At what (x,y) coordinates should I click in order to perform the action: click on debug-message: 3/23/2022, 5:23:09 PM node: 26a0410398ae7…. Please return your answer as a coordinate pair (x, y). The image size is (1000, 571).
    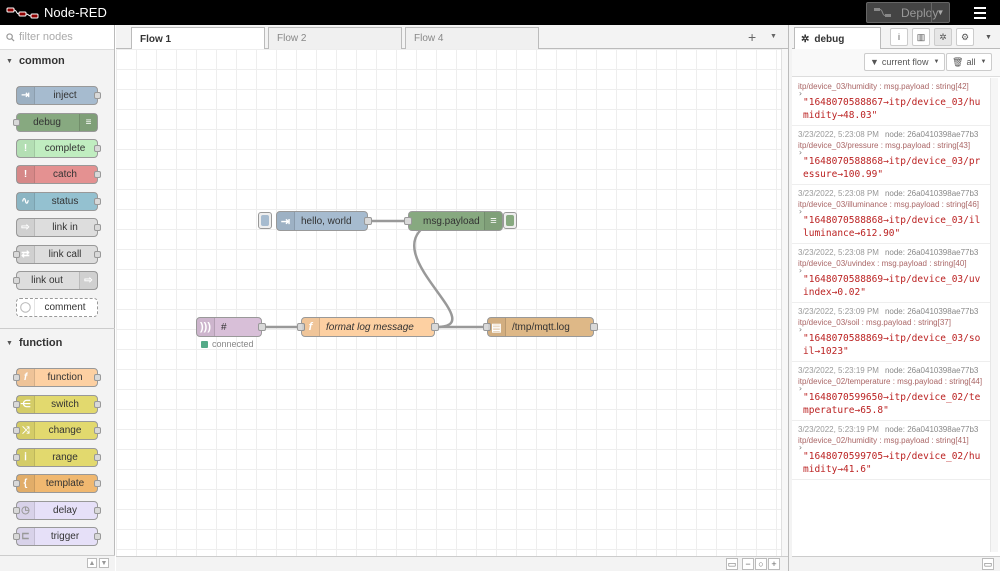
    Looking at the image, I should click on (891, 332).